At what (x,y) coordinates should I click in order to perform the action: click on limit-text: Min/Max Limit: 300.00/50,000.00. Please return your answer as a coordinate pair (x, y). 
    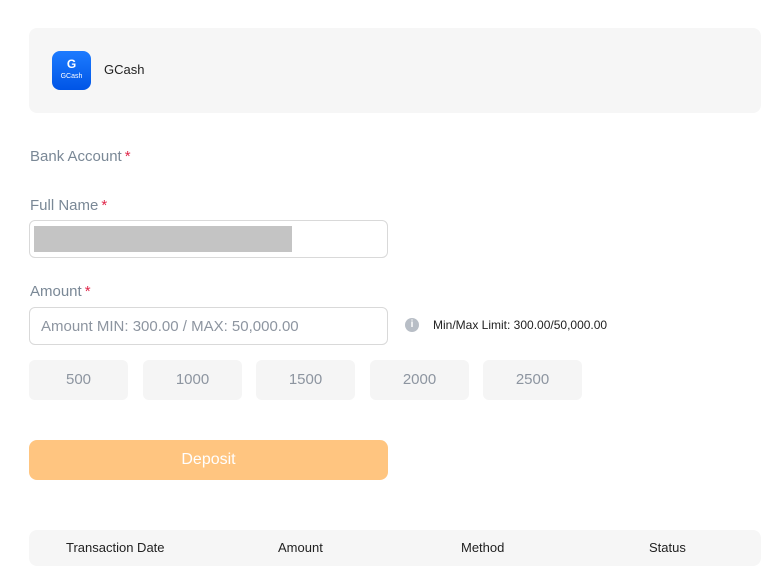
    Looking at the image, I should click on (520, 325).